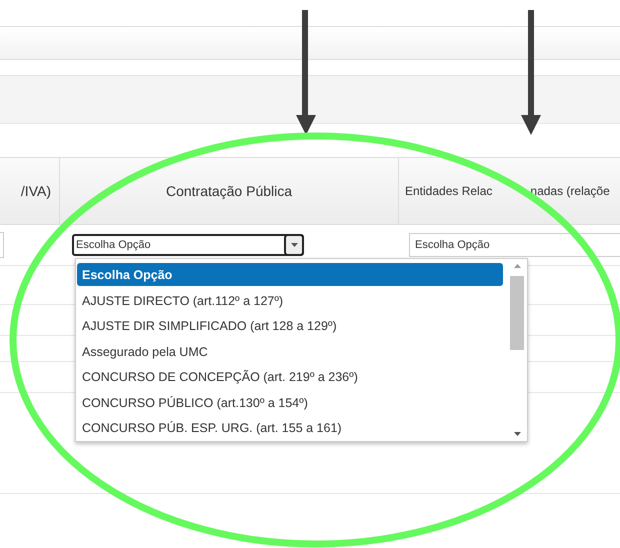  Describe the element at coordinates (290, 326) in the screenshot. I see `dropdown-option: AJUSTE DIR SIMPLIFICADO (art 128 a 129º)` at that location.